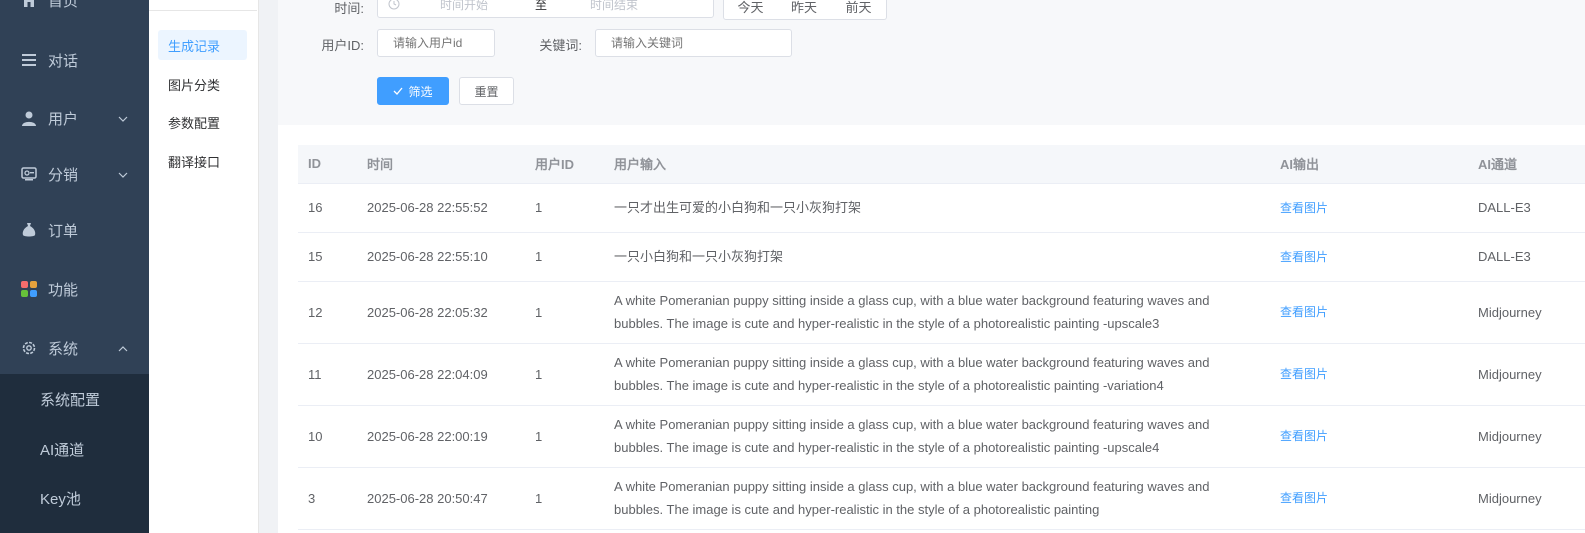  Describe the element at coordinates (327, 164) in the screenshot. I see `column-header-id: ID` at that location.